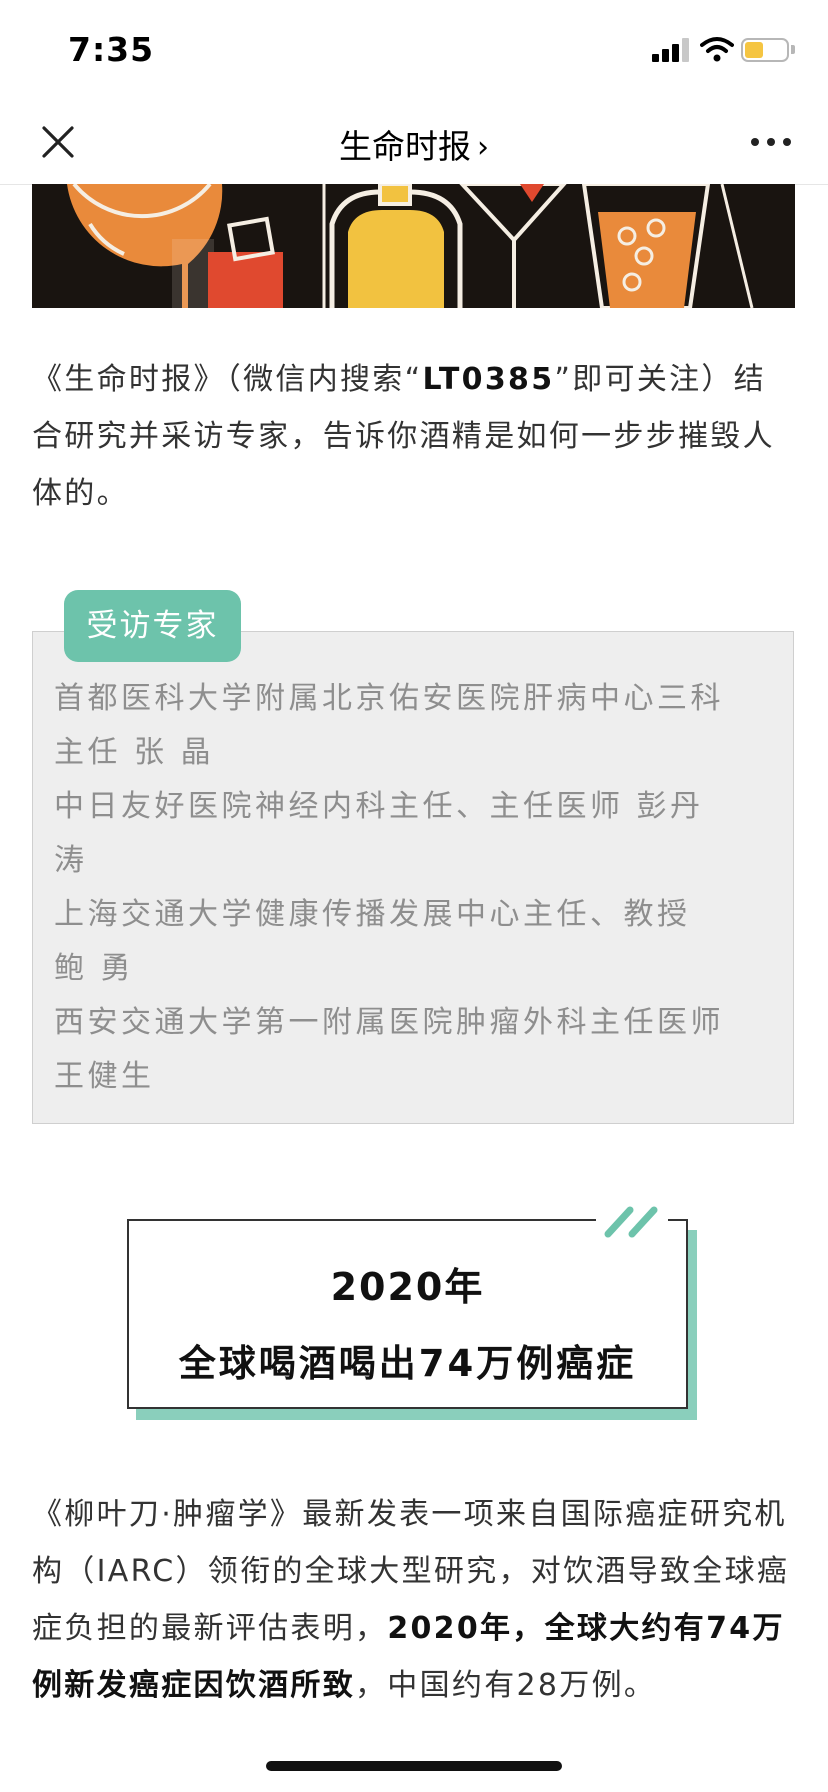  What do you see at coordinates (94, 968) in the screenshot?
I see `expert-line: 鲍 勇` at bounding box center [94, 968].